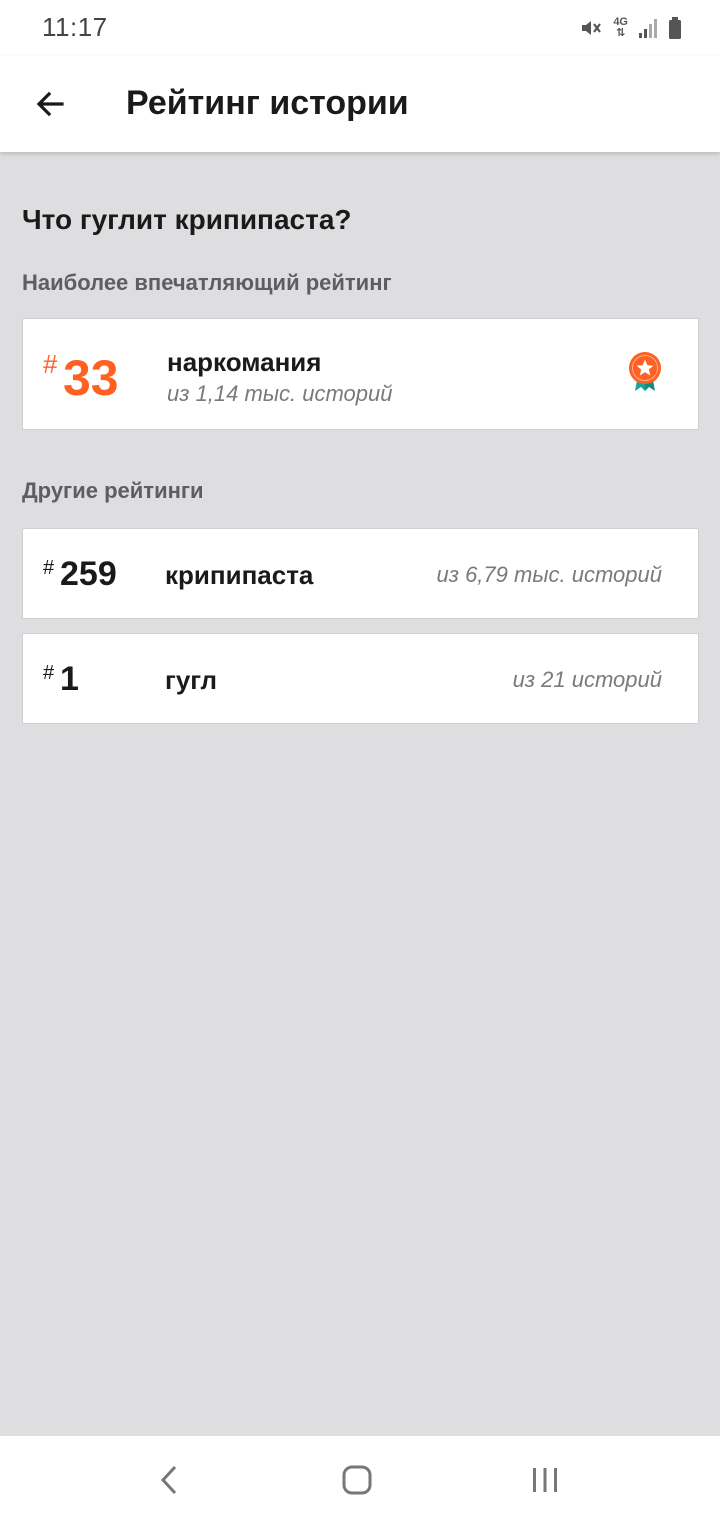  I want to click on stories-count: из 21 историй, so click(587, 679).